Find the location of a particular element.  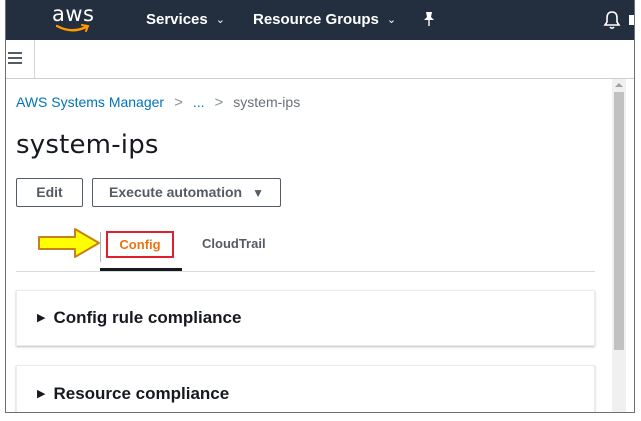

toolbar-divider is located at coordinates (34, 59).